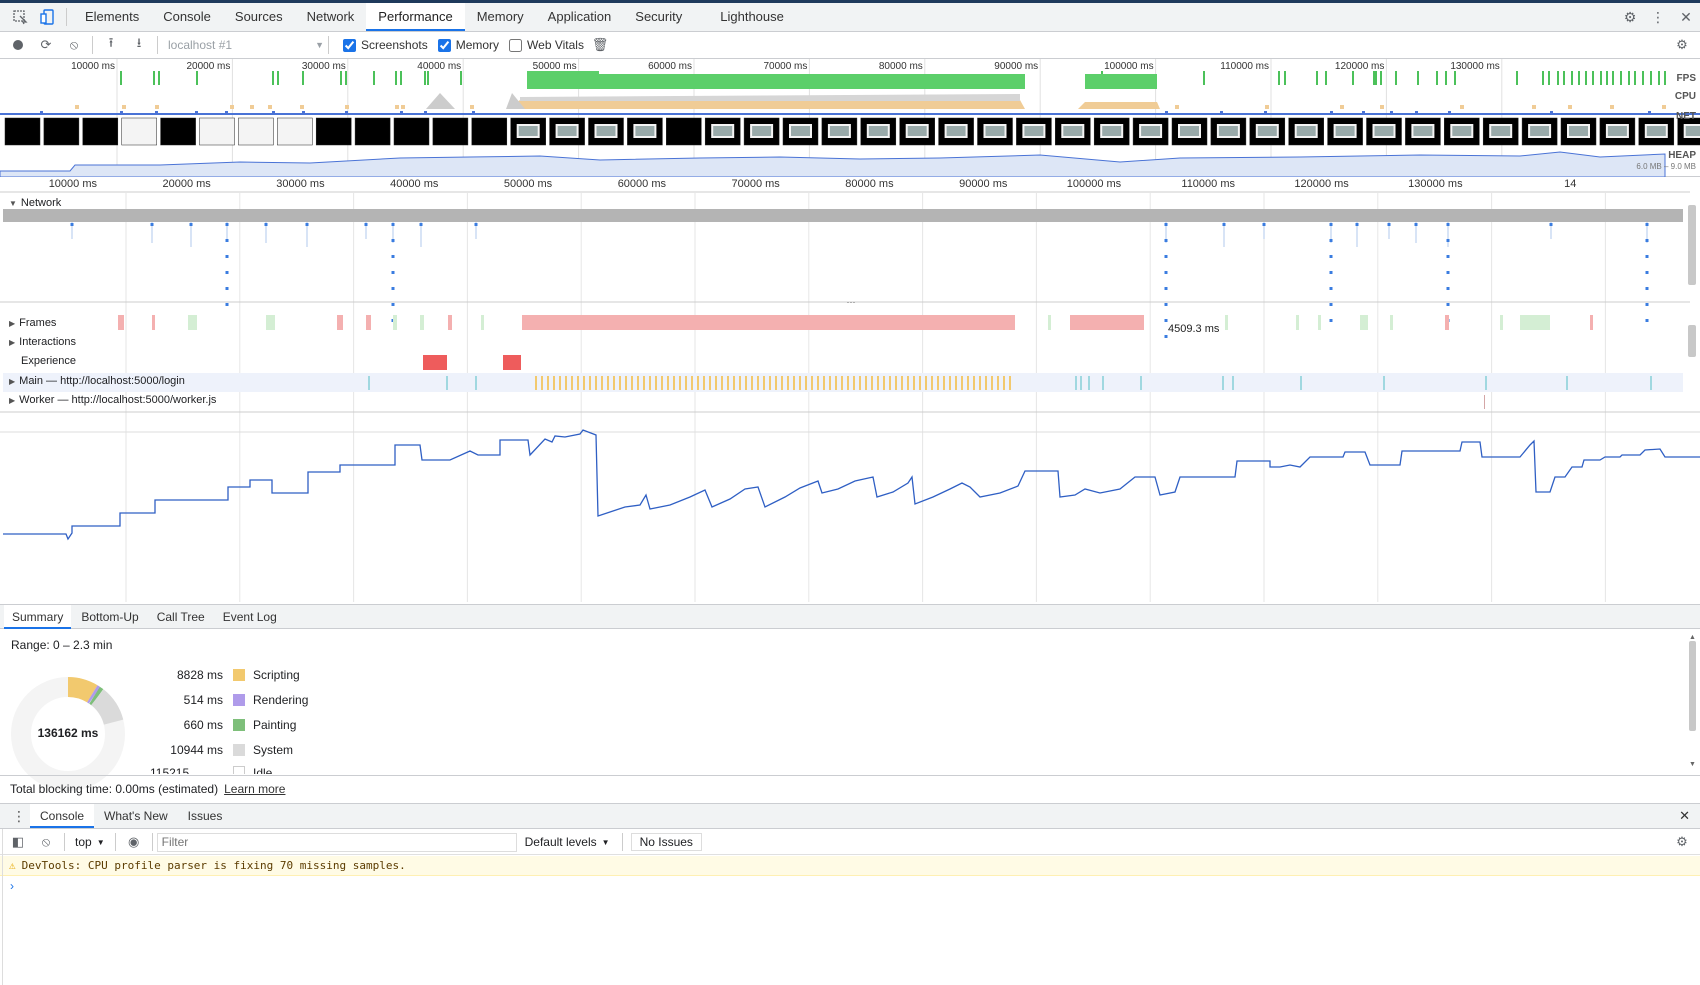 Image resolution: width=1700 pixels, height=985 pixels. I want to click on track-frames: ▶ Frames, so click(28, 323).